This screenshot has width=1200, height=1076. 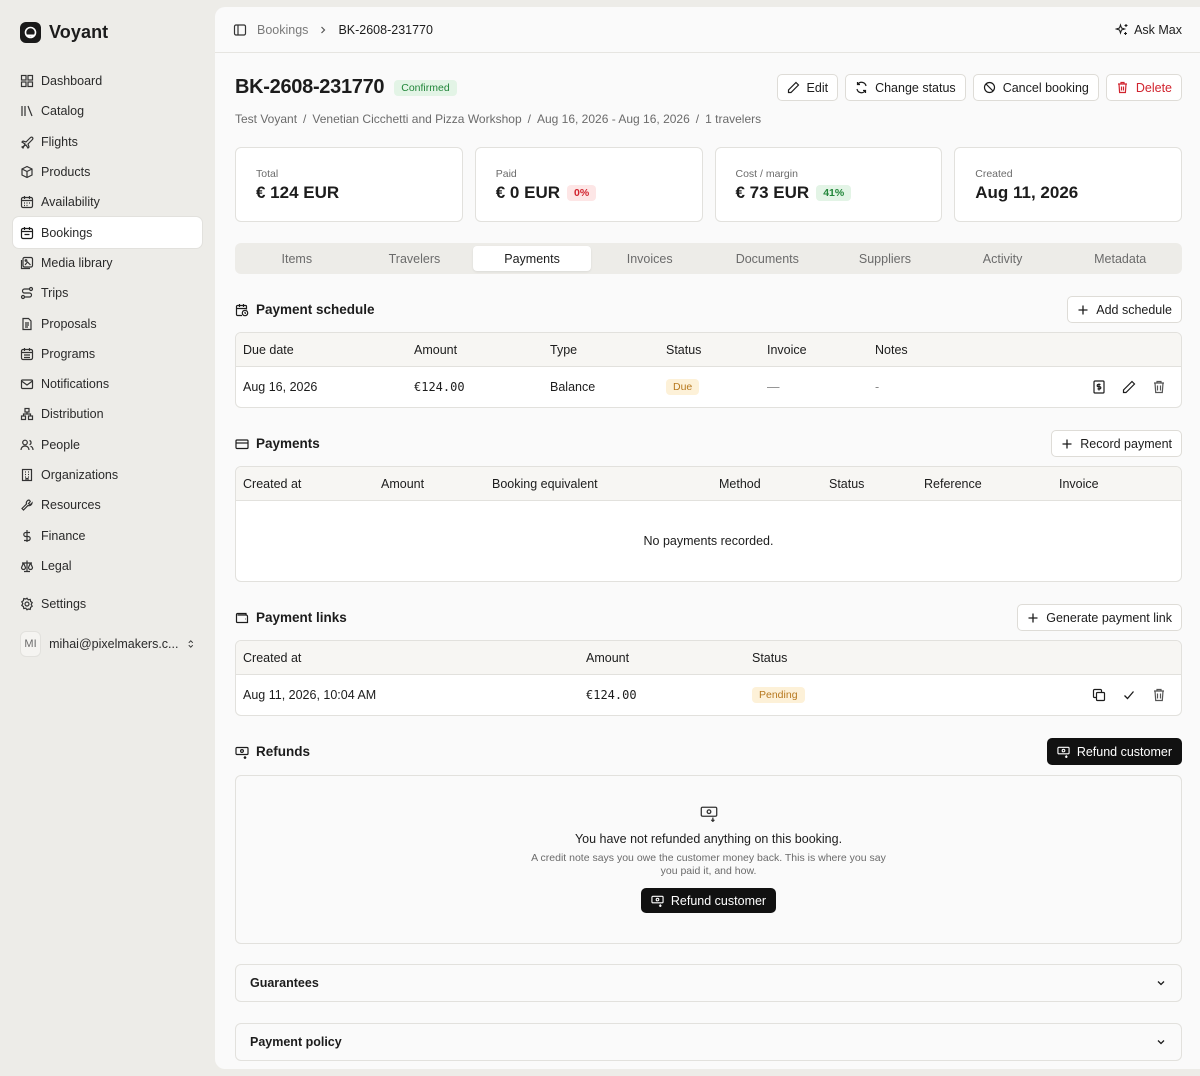 What do you see at coordinates (1099, 387) in the screenshot?
I see `invoice-icon` at bounding box center [1099, 387].